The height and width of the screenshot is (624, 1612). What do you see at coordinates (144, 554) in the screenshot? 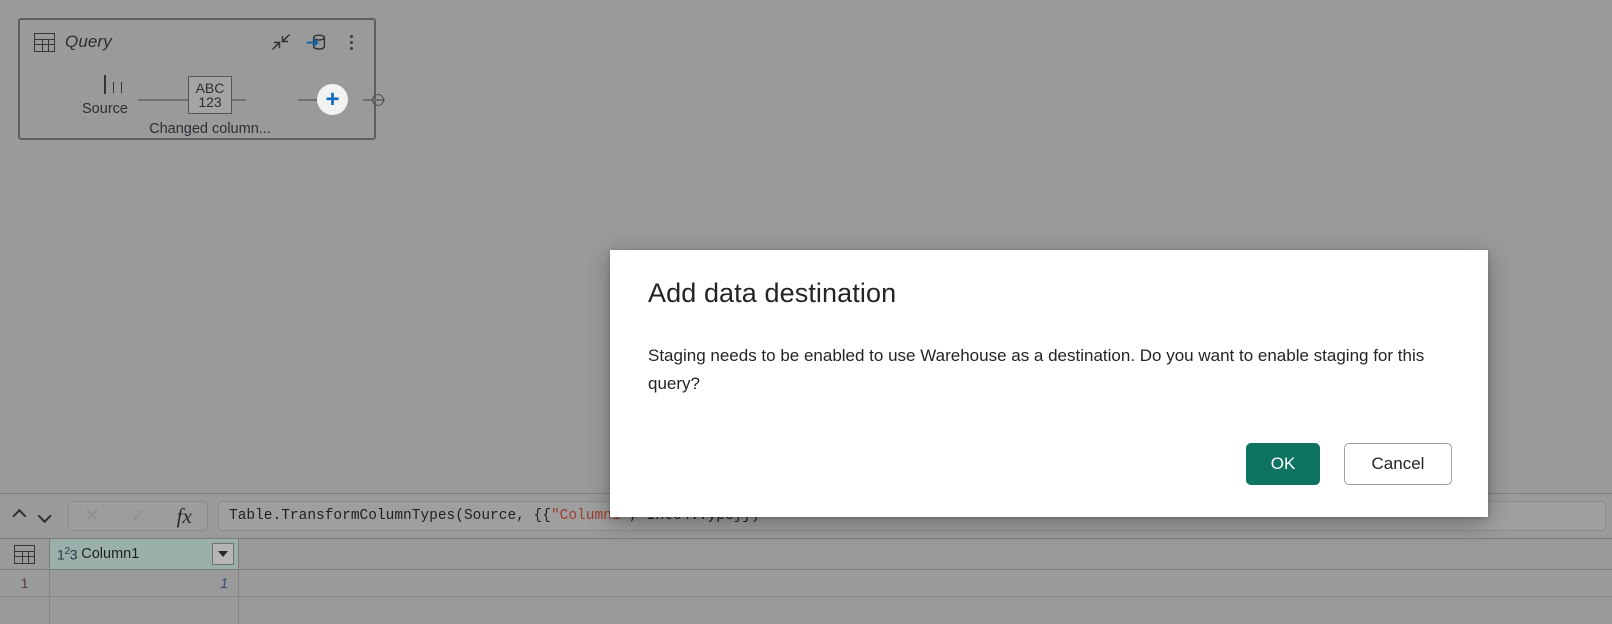
I see `column-header-column1: 123 Column1` at bounding box center [144, 554].